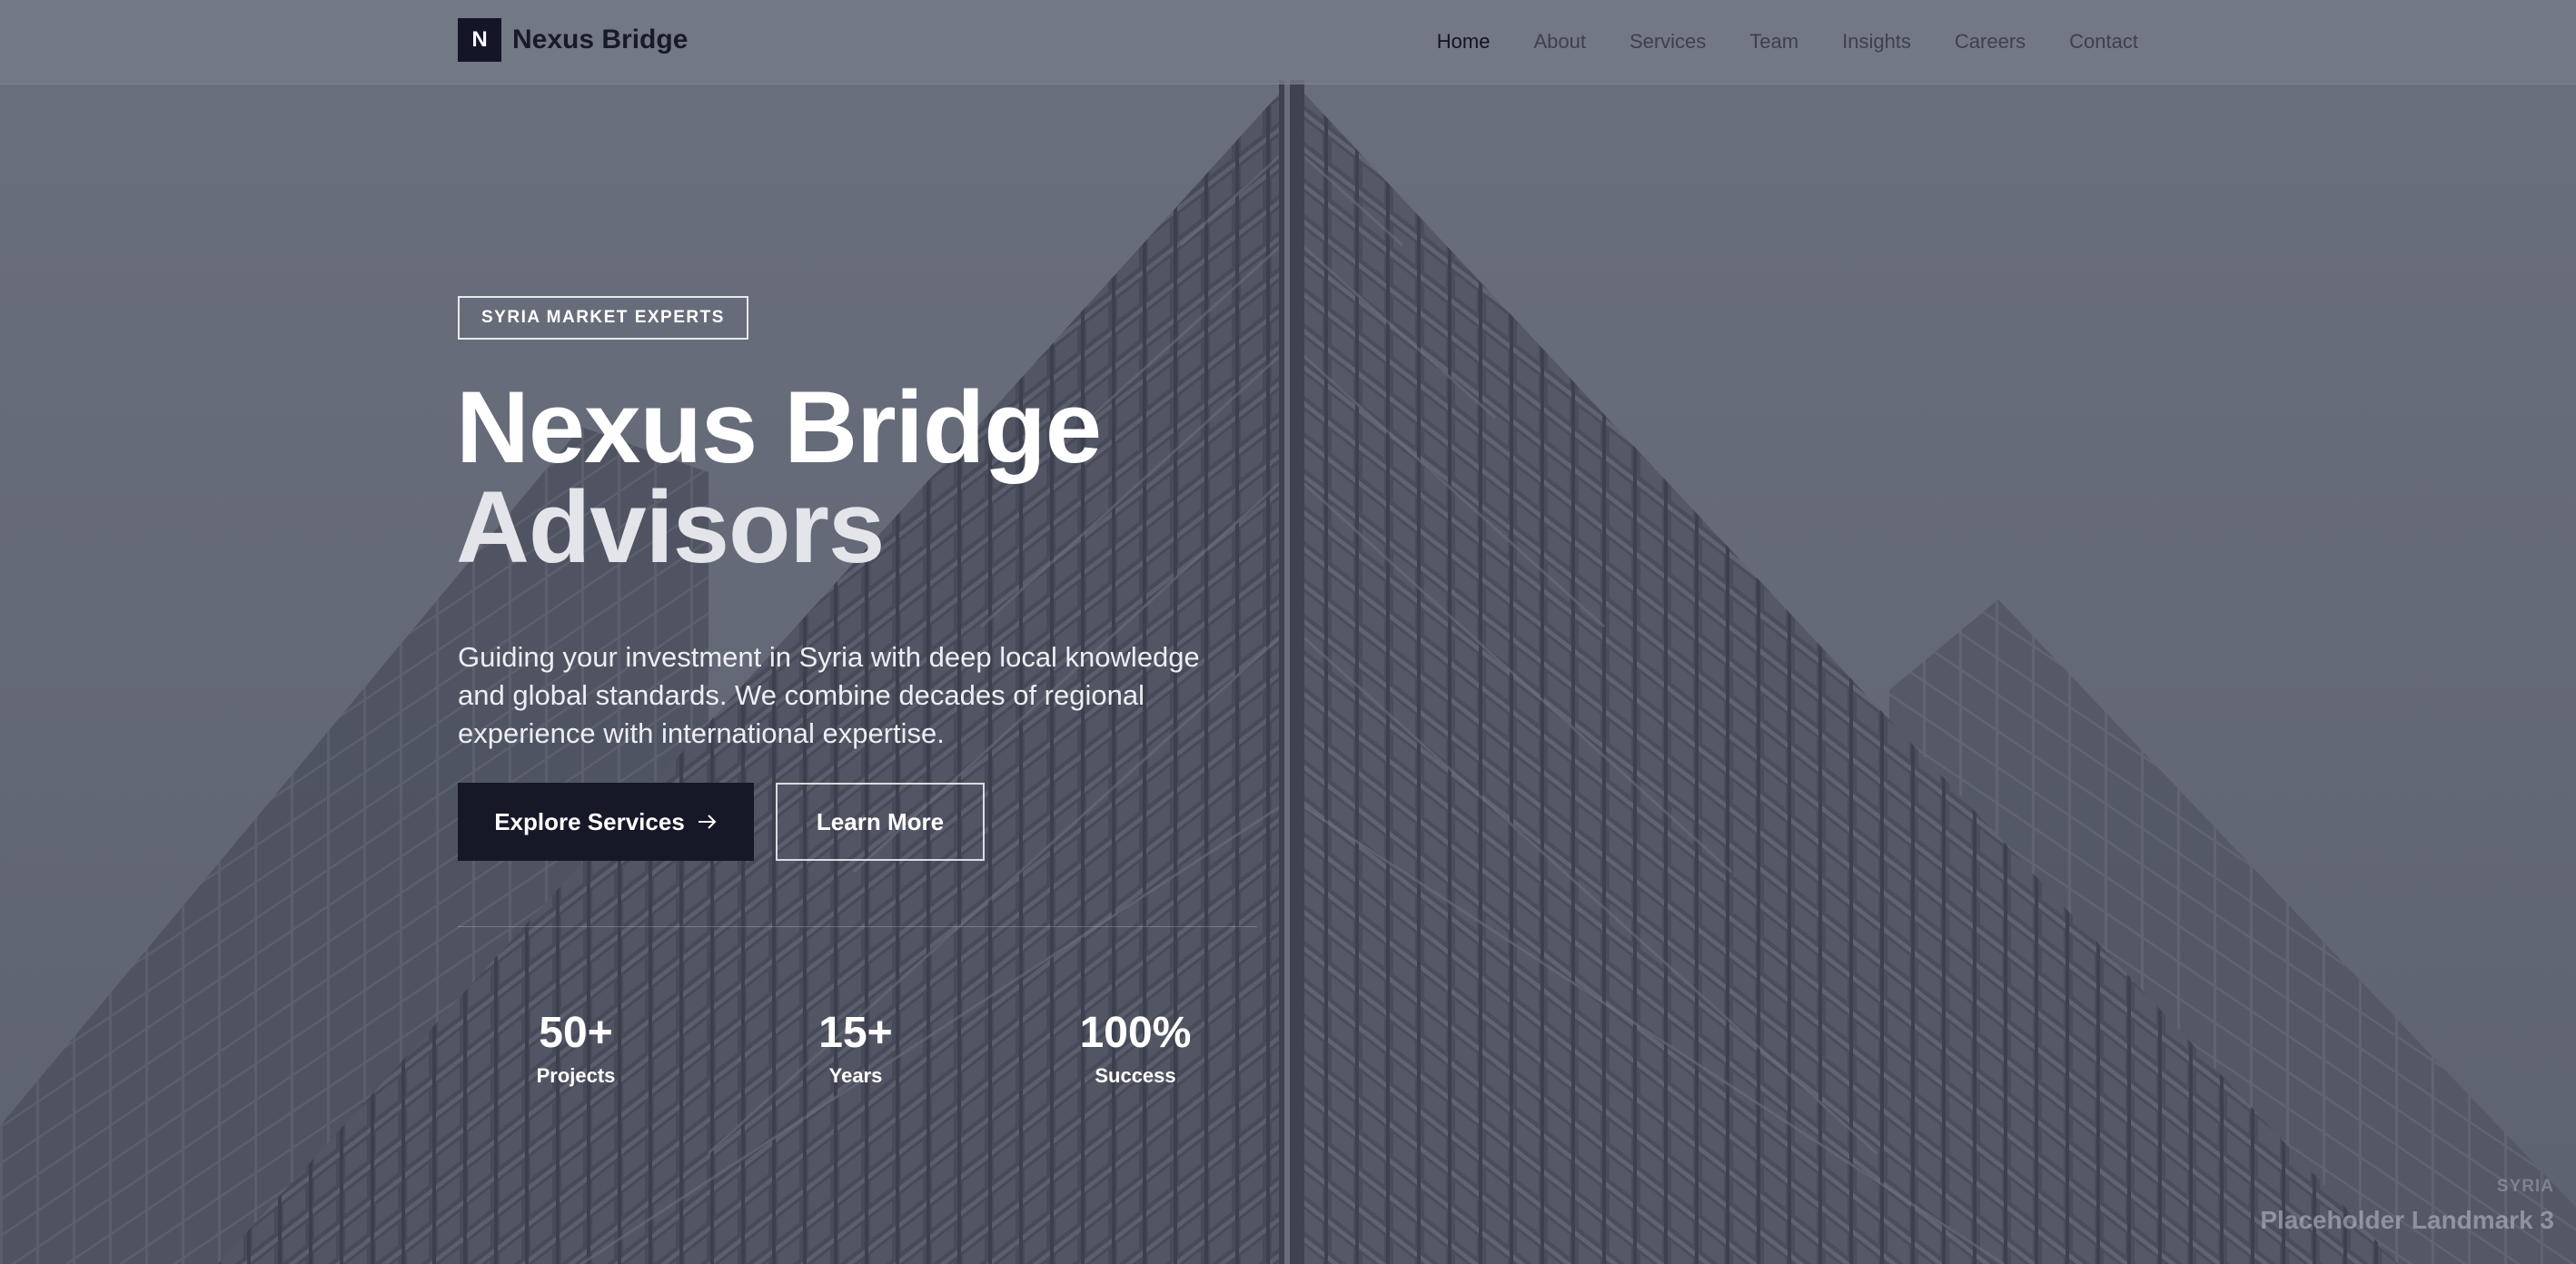 The width and height of the screenshot is (2576, 1264). What do you see at coordinates (603, 318) in the screenshot?
I see `hero-badge: SYRIA MARKET EXPERTS` at bounding box center [603, 318].